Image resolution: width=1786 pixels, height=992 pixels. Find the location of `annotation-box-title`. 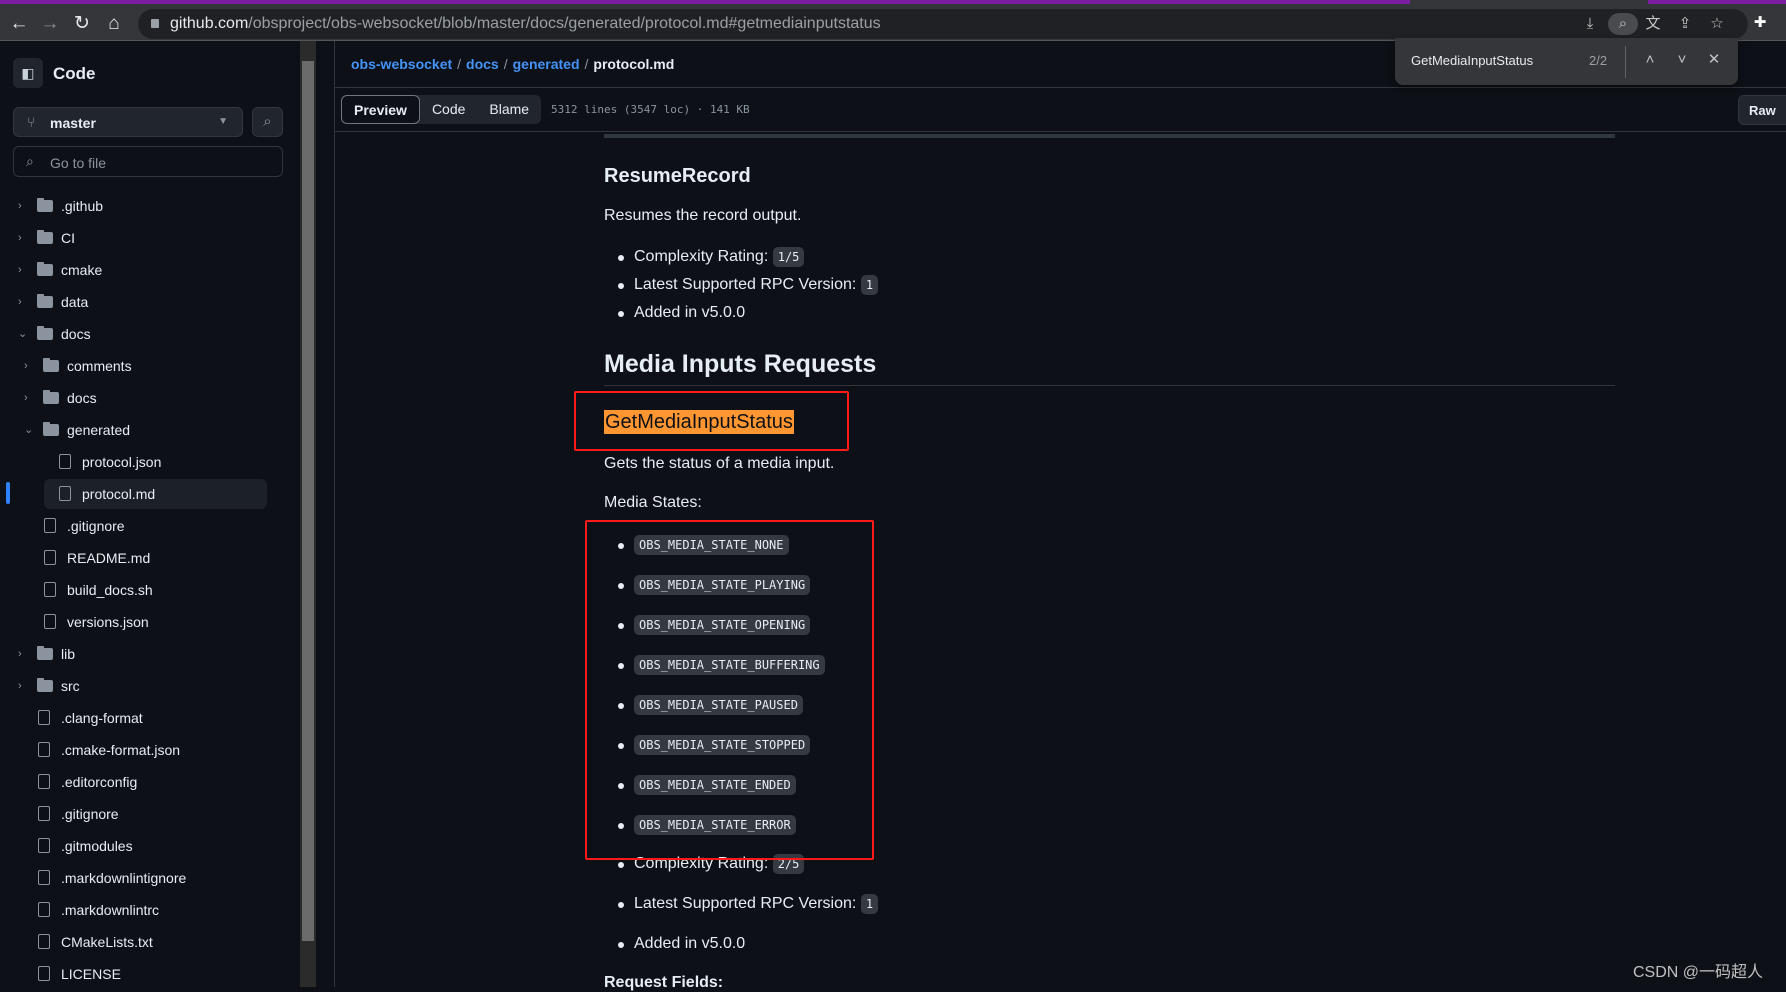

annotation-box-title is located at coordinates (711, 421).